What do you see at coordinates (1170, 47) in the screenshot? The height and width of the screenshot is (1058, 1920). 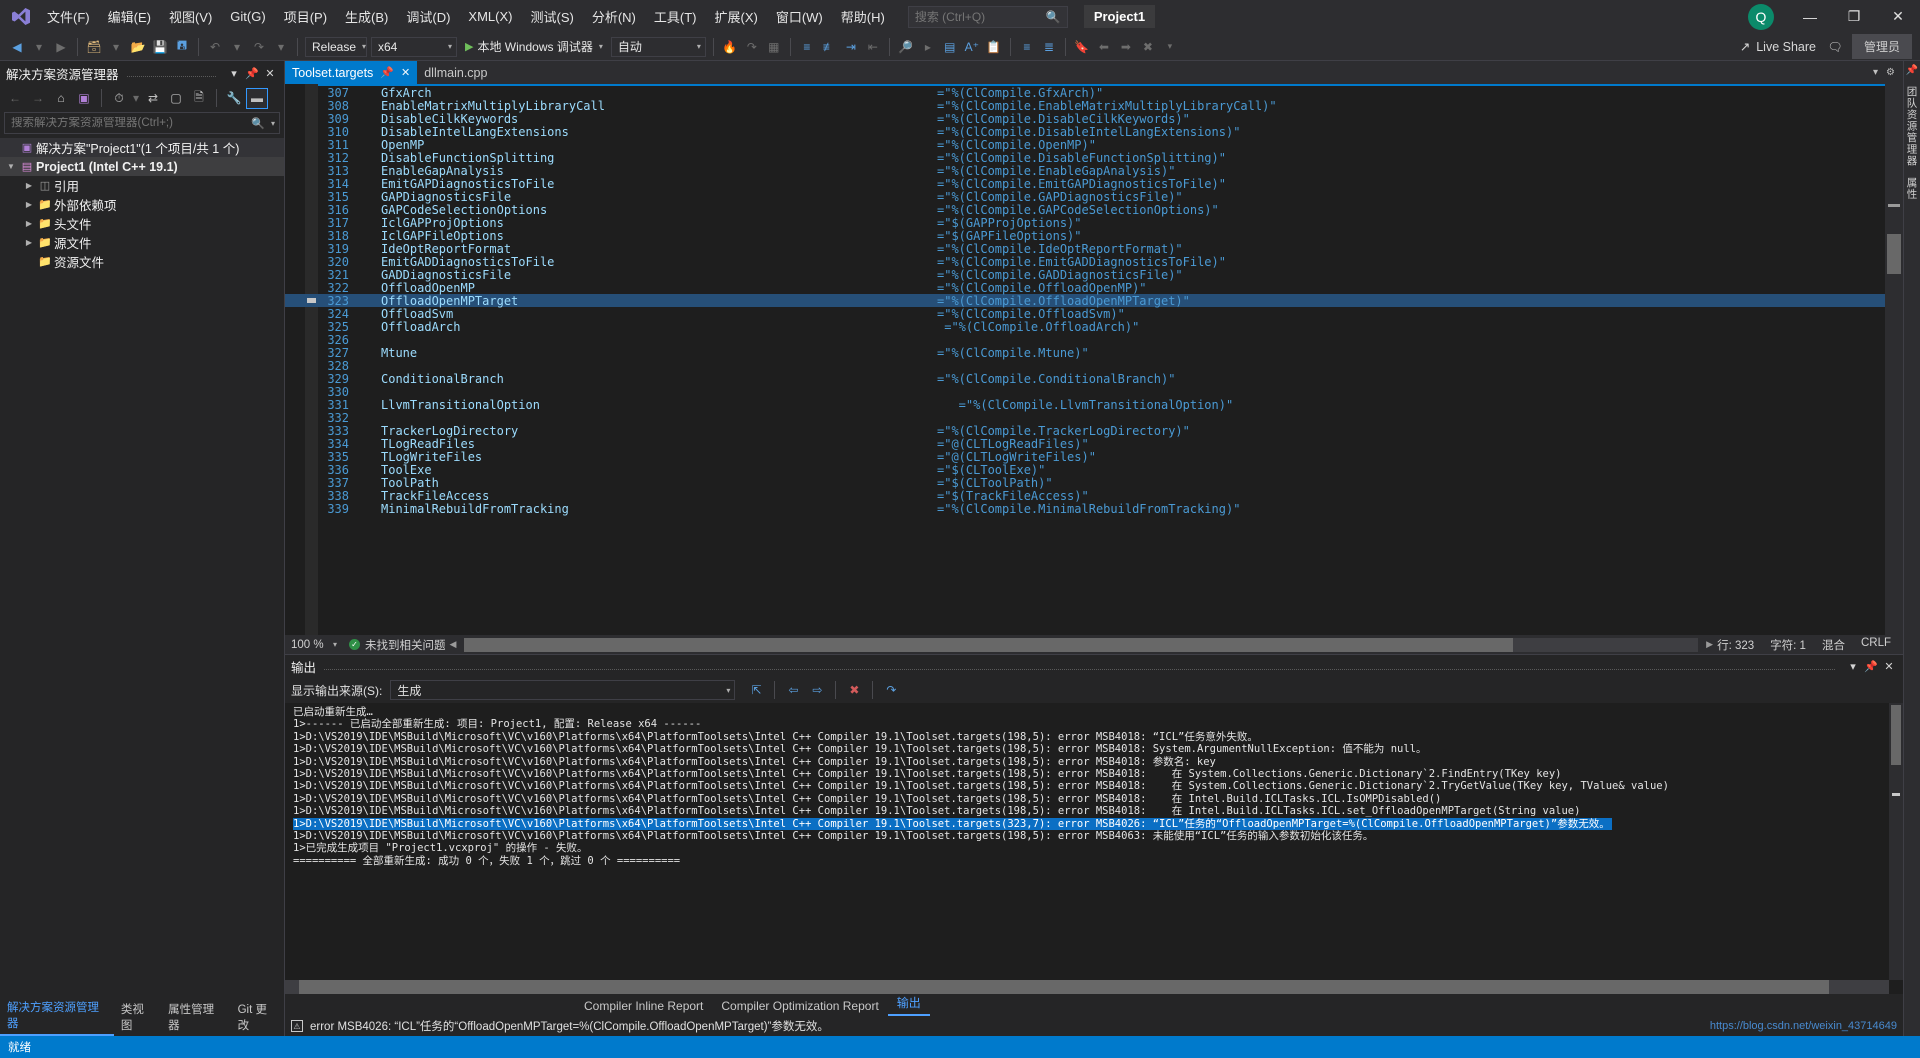 I see `toolbar-overflow-icon: ▾` at bounding box center [1170, 47].